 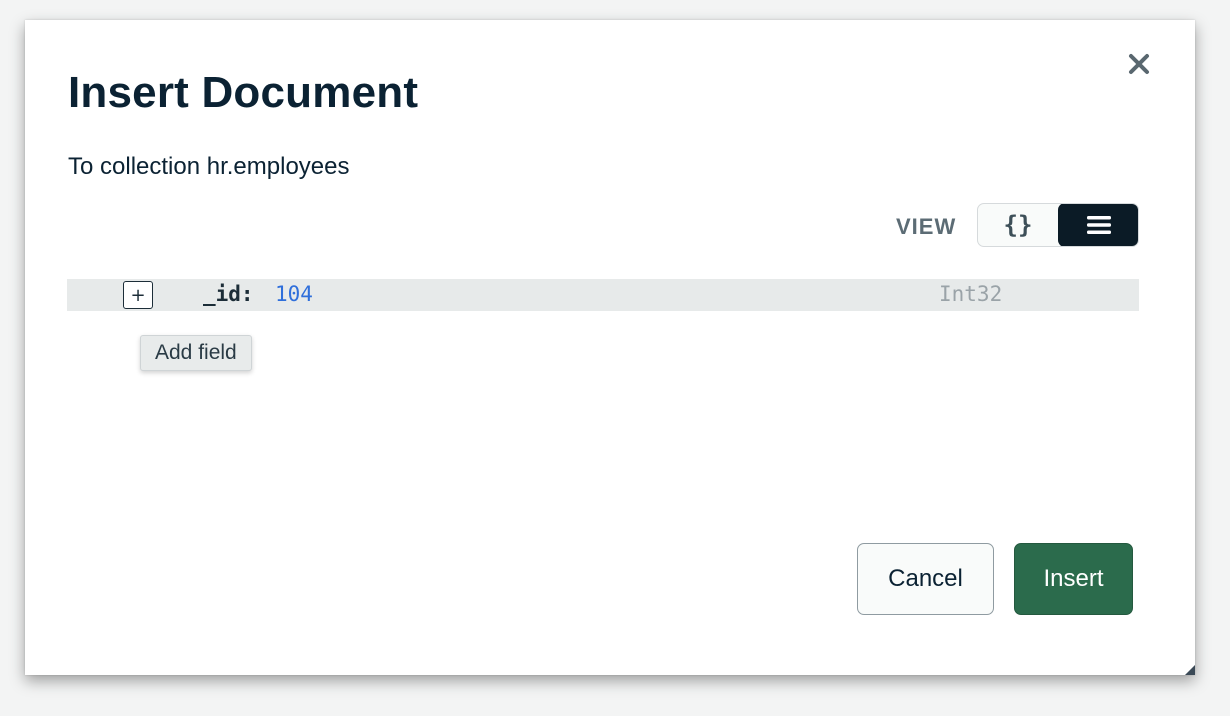 What do you see at coordinates (926, 226) in the screenshot?
I see `view-label: VIEW` at bounding box center [926, 226].